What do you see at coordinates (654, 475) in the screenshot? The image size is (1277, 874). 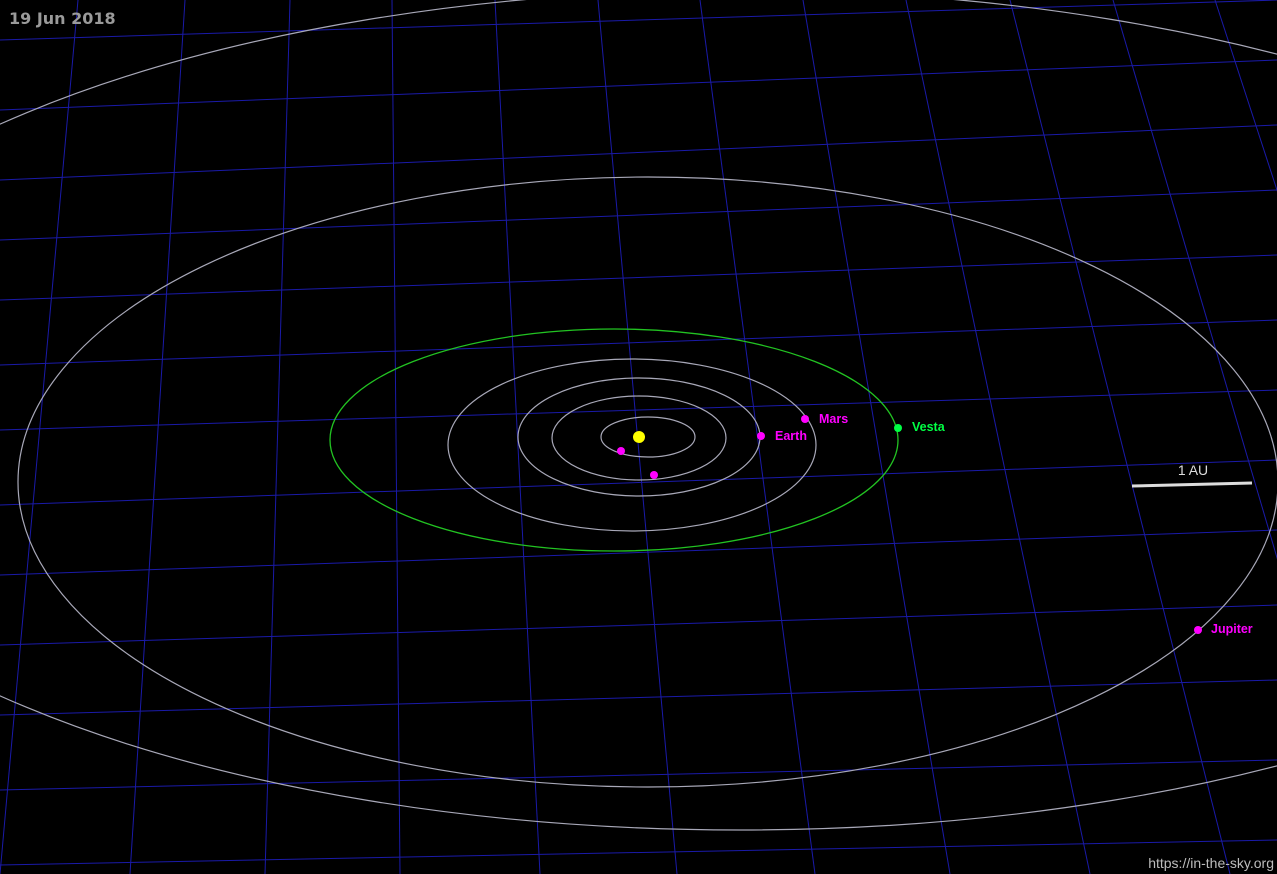 I see `venus-marker` at bounding box center [654, 475].